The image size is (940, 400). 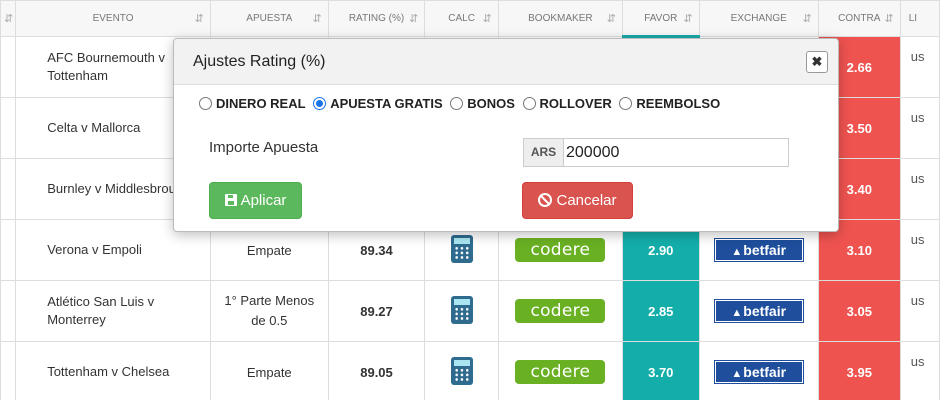 What do you see at coordinates (660, 370) in the screenshot?
I see `favor-odds: 3.70` at bounding box center [660, 370].